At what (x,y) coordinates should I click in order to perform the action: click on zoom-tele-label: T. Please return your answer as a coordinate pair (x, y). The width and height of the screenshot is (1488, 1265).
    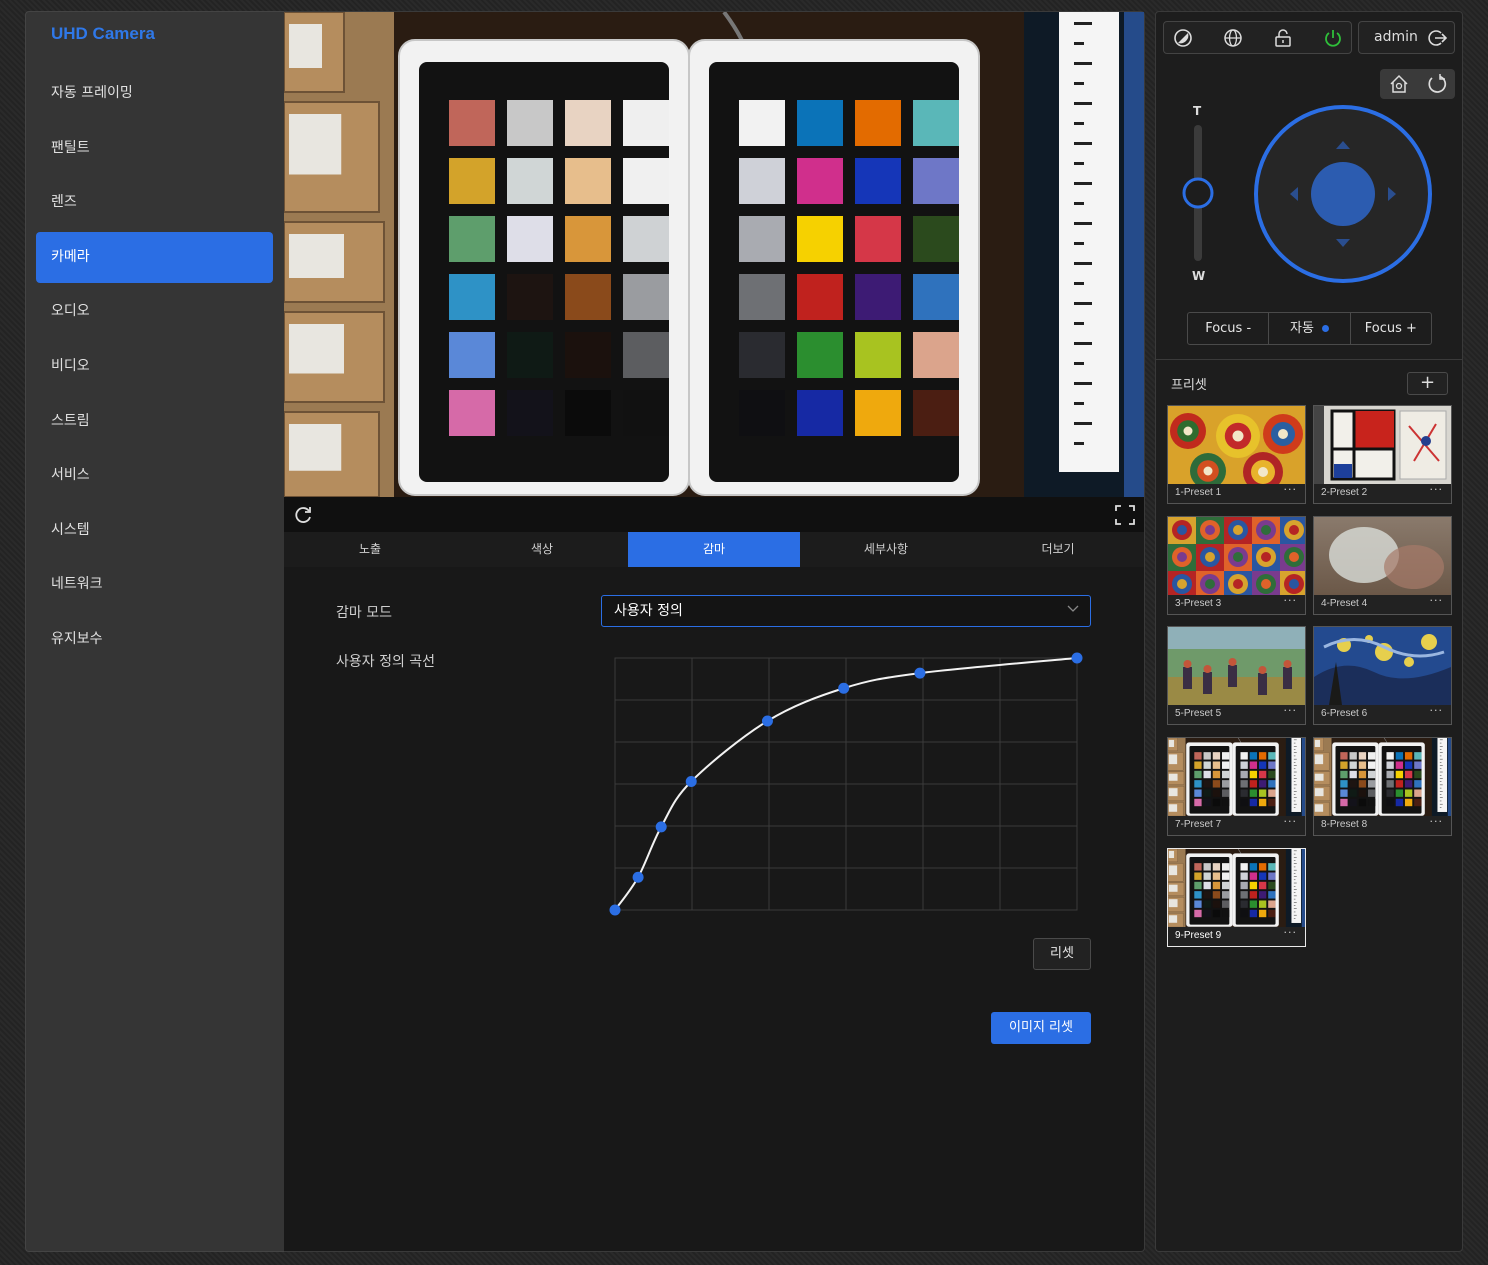
    Looking at the image, I should click on (1197, 111).